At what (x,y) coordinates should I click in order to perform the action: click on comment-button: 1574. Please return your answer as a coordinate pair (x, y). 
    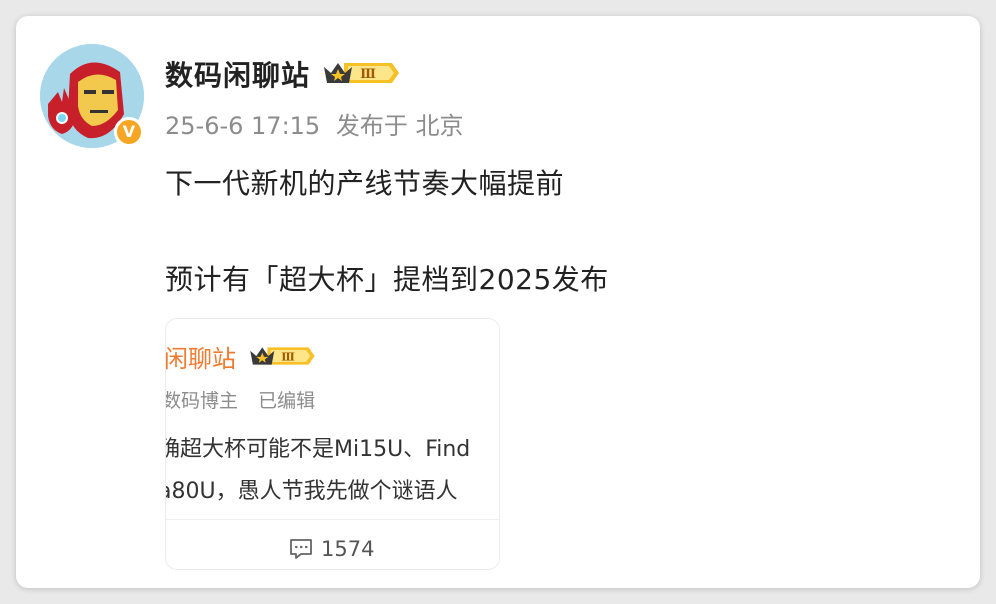
    Looking at the image, I should click on (331, 549).